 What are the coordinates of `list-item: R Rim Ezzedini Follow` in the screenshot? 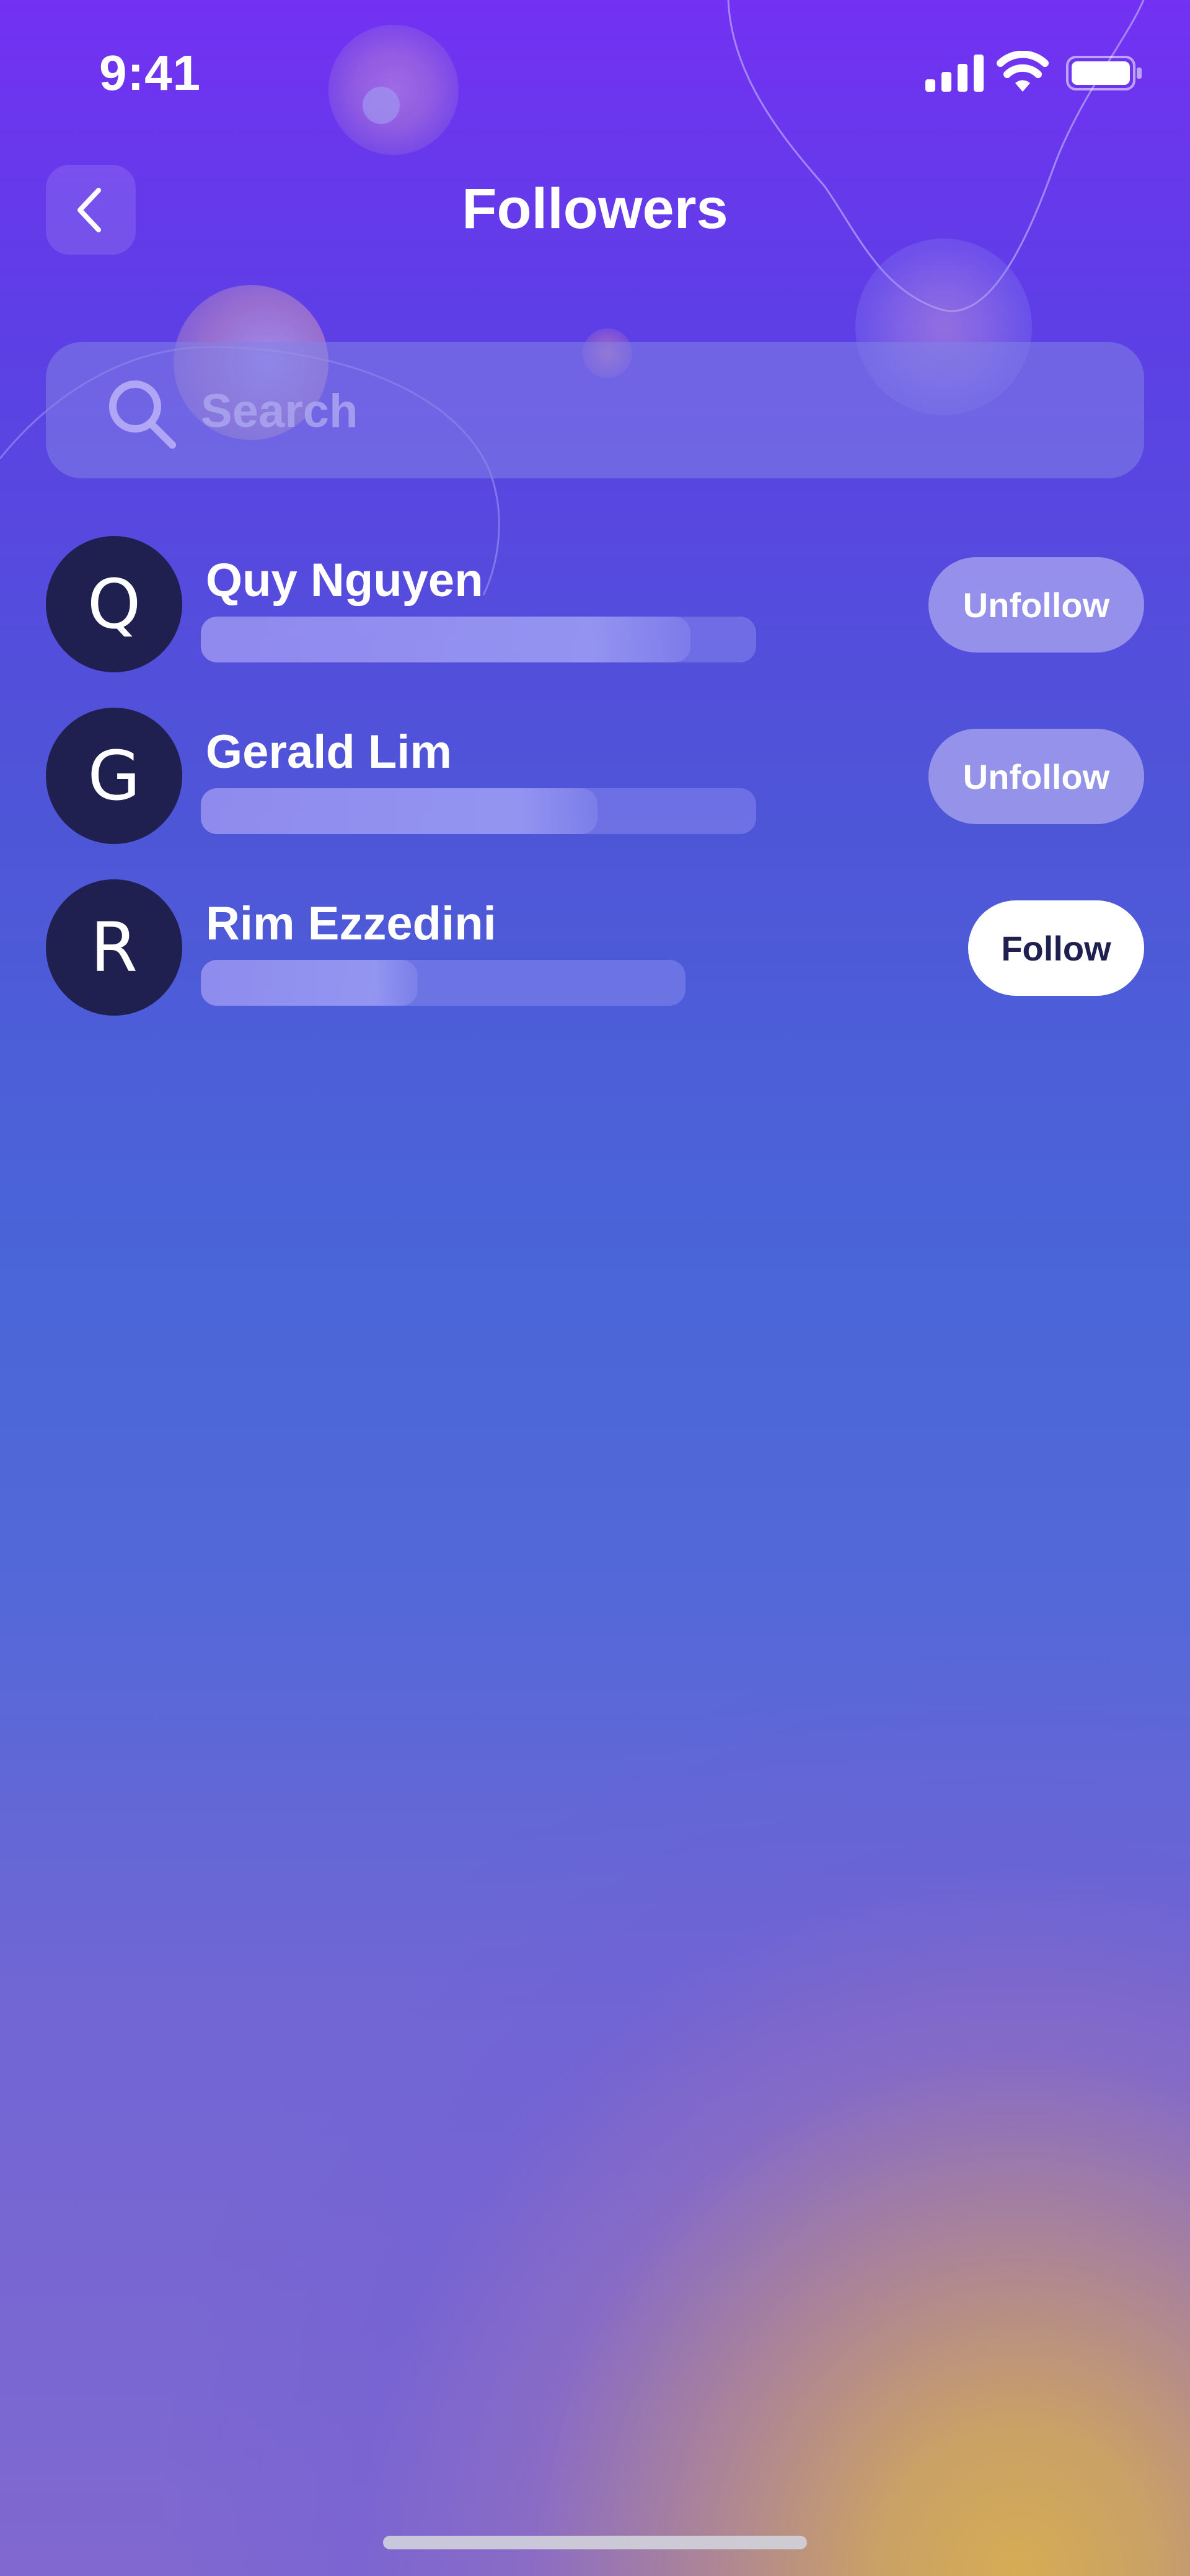 It's located at (595, 951).